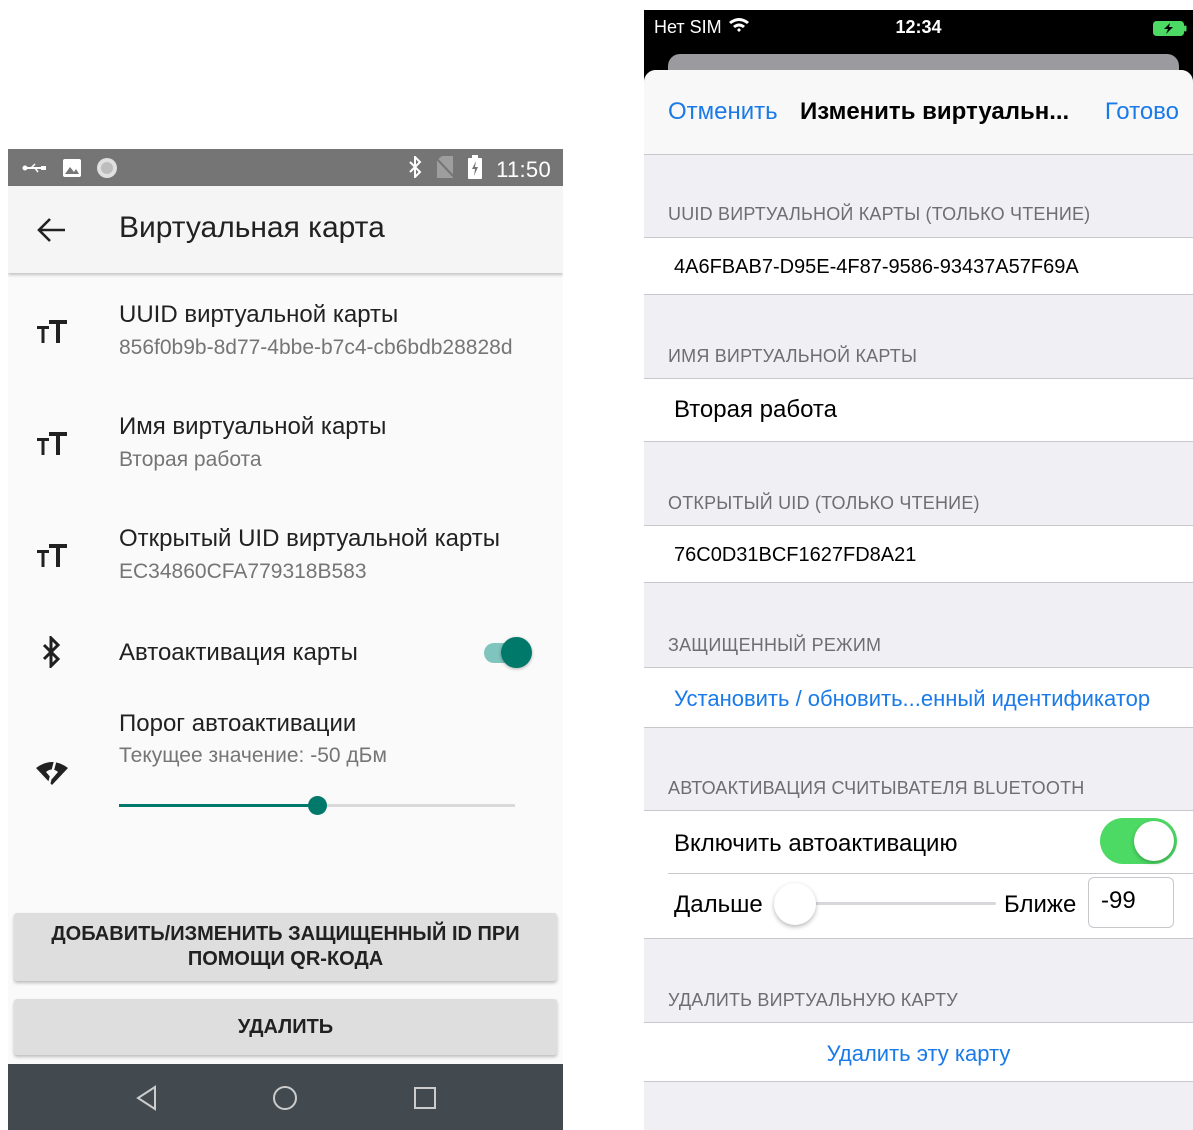 This screenshot has width=1193, height=1130. Describe the element at coordinates (876, 267) in the screenshot. I see `uuid-value: 4A6FBAB7-D95E-4F87-9586-93437A57F69A` at that location.